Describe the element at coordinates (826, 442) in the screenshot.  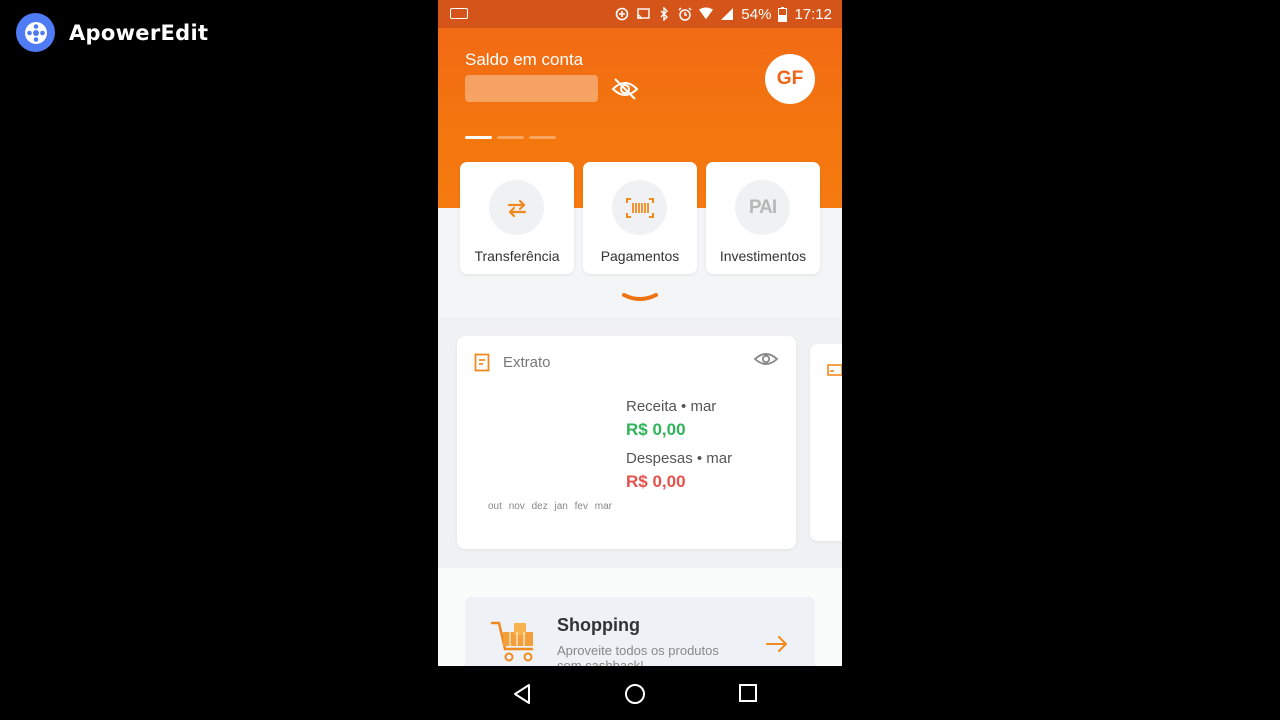
I see `next-card-peek` at that location.